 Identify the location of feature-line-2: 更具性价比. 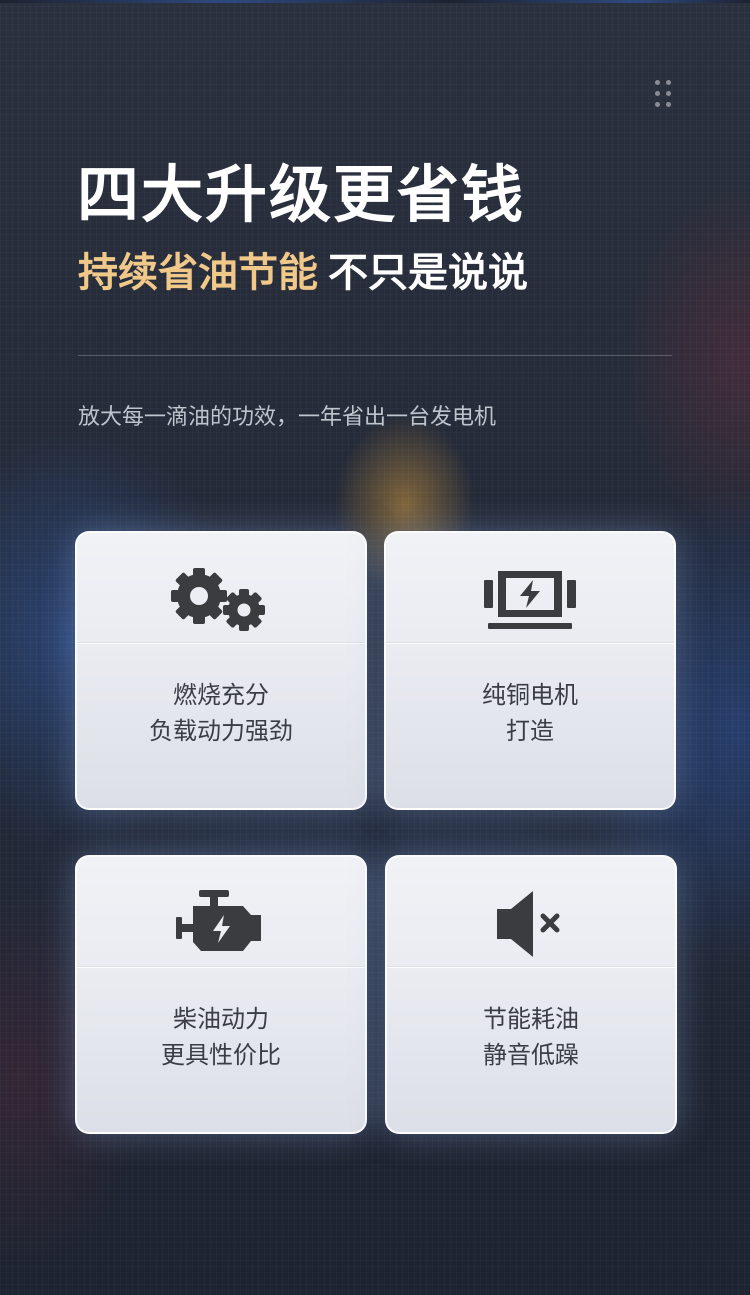
(221, 1055).